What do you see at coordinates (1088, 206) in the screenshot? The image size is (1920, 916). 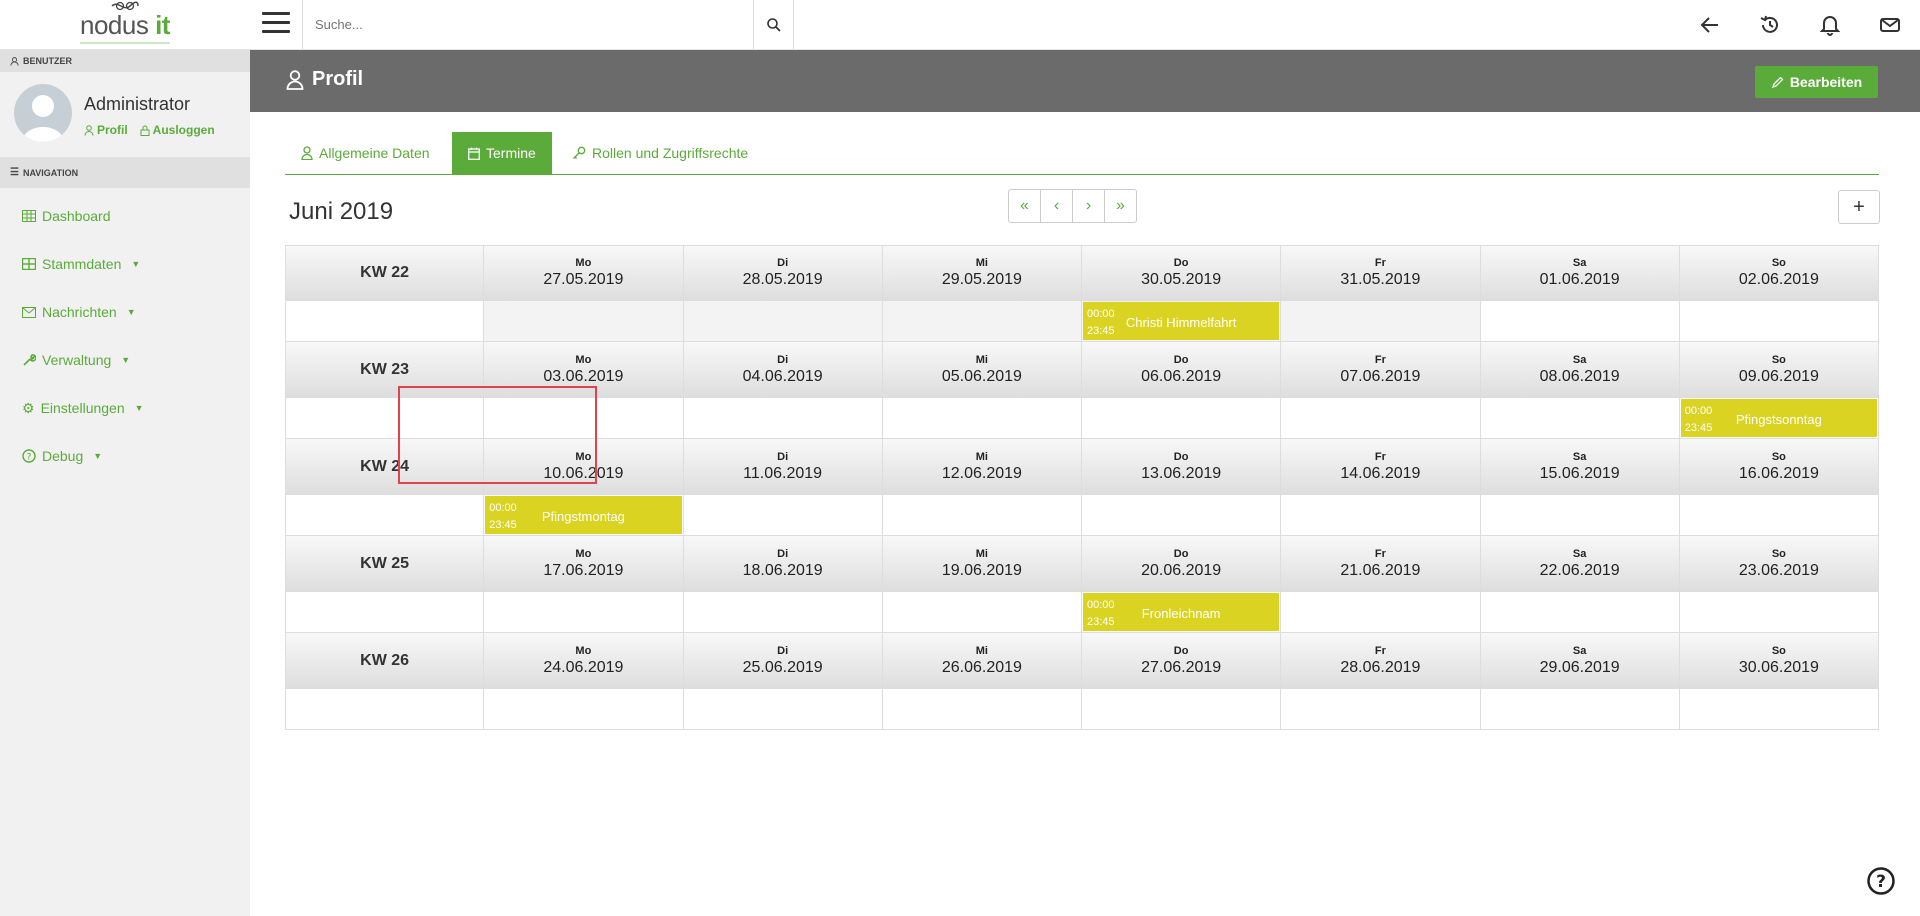 I see `next-page-button: ›` at bounding box center [1088, 206].